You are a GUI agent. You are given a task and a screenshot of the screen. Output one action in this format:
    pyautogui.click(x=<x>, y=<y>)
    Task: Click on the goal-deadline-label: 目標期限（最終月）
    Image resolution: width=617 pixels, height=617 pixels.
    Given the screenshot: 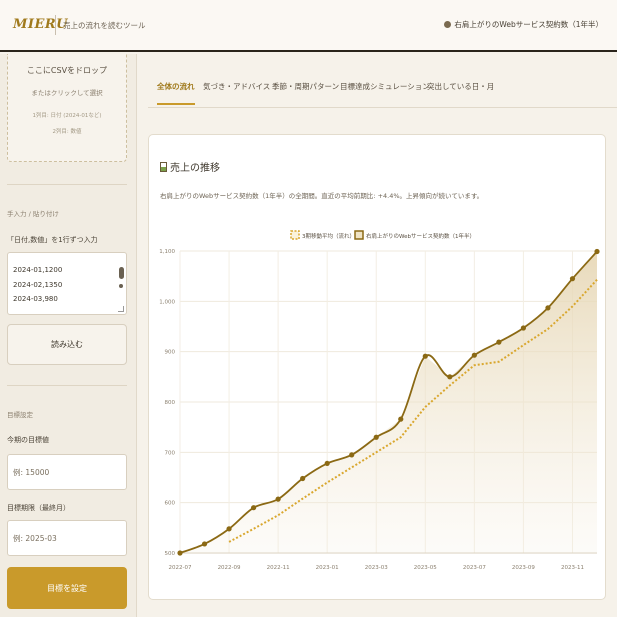 What is the action you would take?
    pyautogui.click(x=38, y=508)
    